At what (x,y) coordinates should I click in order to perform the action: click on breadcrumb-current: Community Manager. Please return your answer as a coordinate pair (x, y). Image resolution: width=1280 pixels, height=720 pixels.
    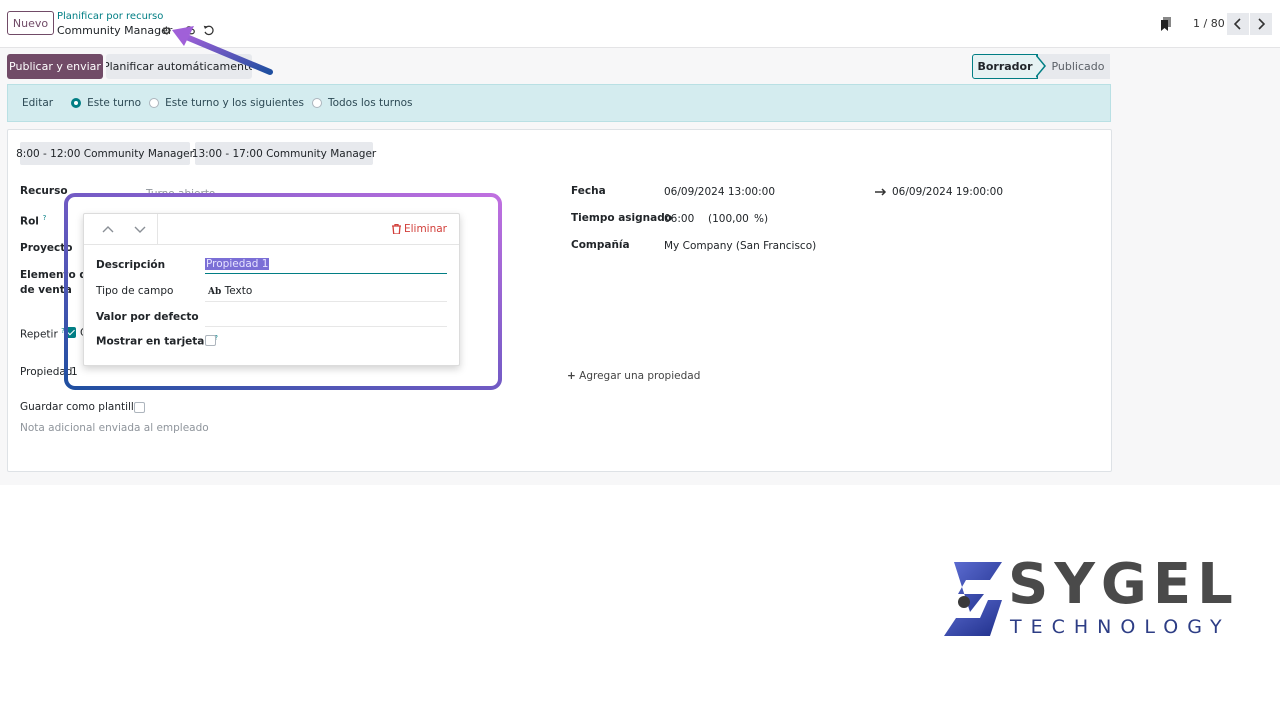
    Looking at the image, I should click on (115, 30).